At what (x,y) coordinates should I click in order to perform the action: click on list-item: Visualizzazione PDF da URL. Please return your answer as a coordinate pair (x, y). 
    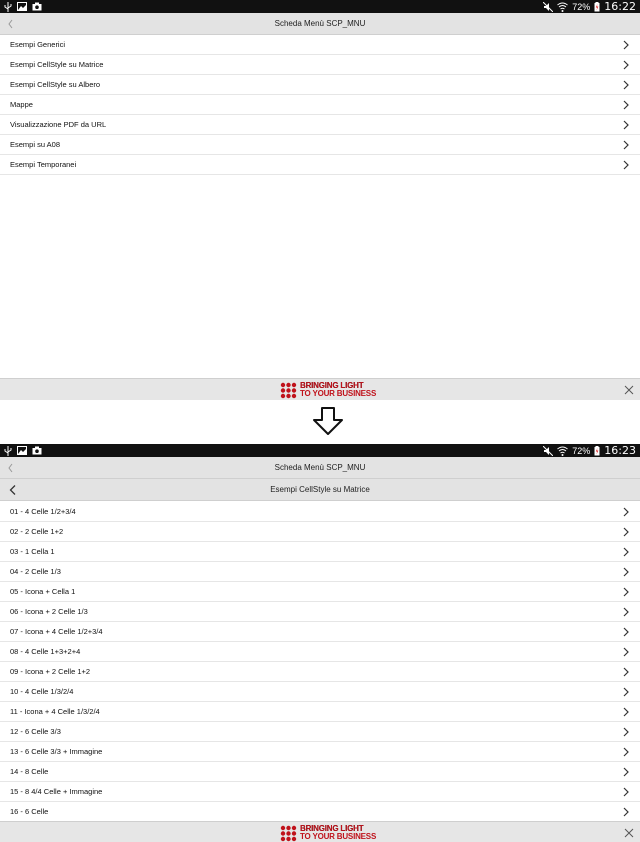
    Looking at the image, I should click on (320, 125).